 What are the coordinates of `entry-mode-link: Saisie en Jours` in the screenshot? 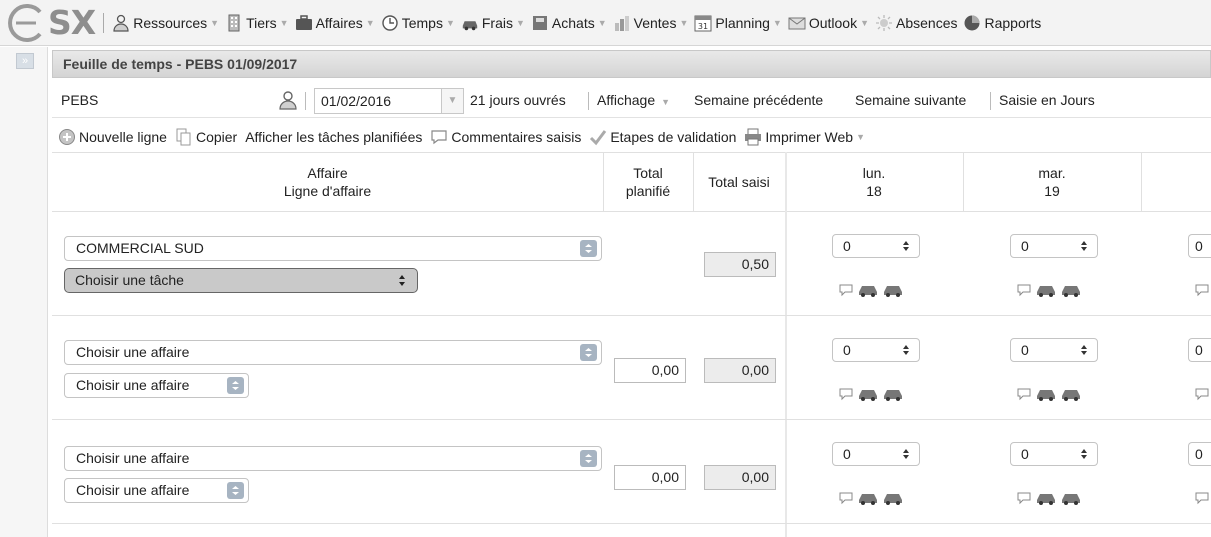 It's located at (1047, 100).